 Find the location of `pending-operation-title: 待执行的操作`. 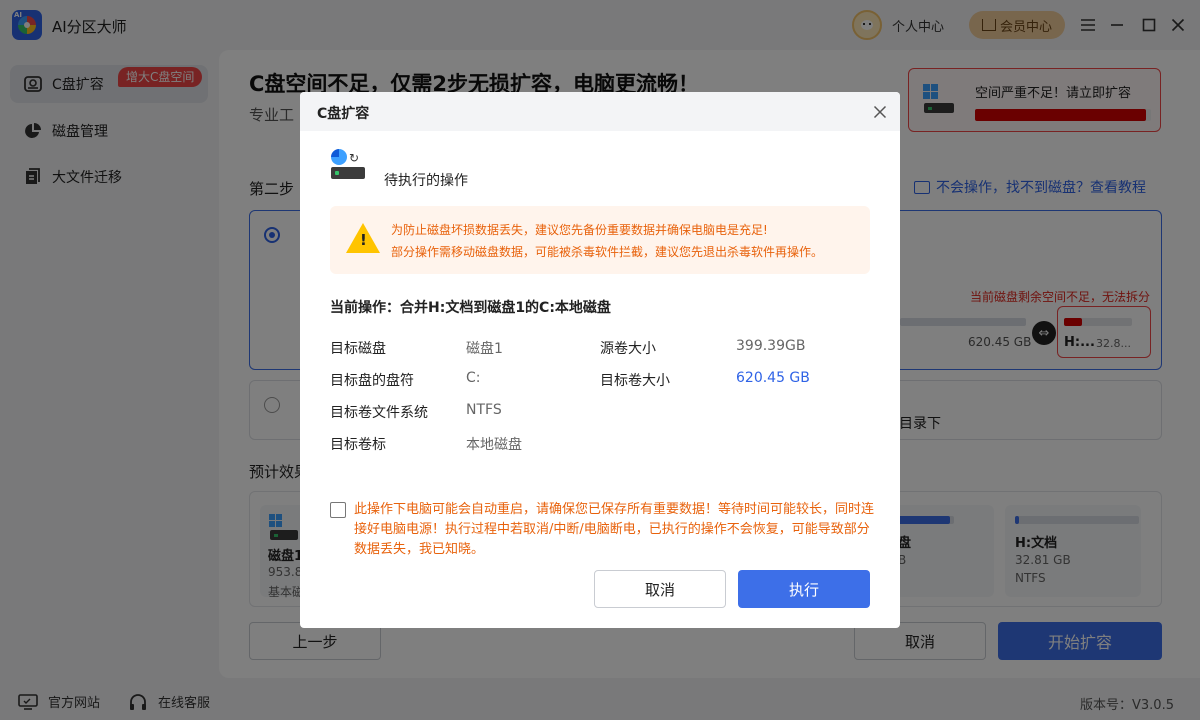

pending-operation-title: 待执行的操作 is located at coordinates (426, 181).